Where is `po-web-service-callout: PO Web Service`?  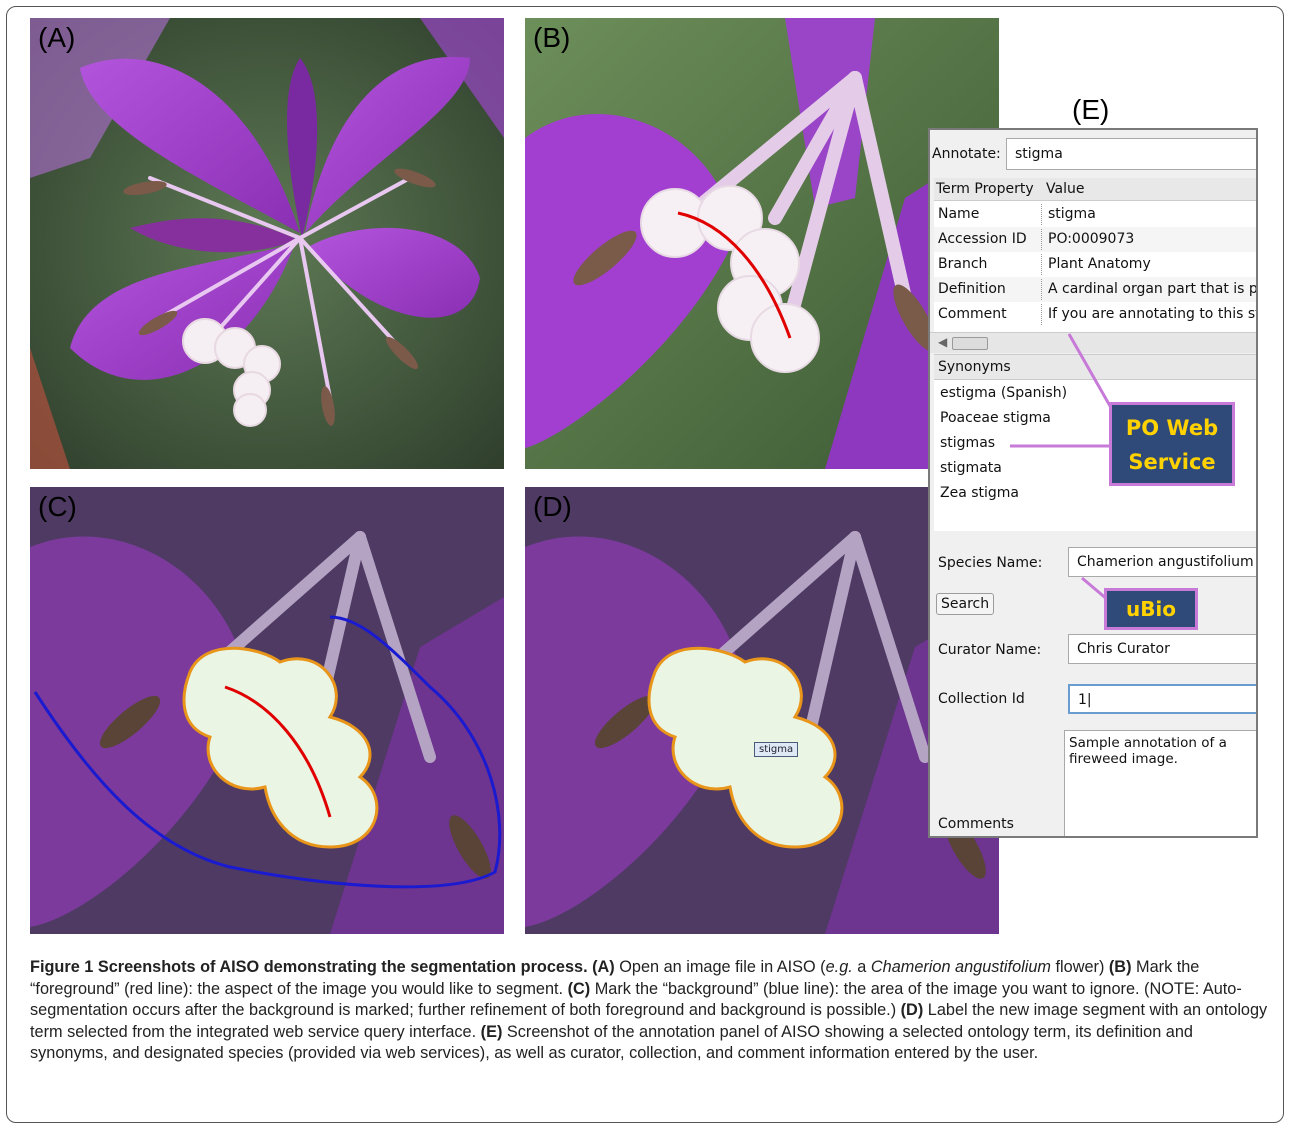
po-web-service-callout: PO Web Service is located at coordinates (1172, 444).